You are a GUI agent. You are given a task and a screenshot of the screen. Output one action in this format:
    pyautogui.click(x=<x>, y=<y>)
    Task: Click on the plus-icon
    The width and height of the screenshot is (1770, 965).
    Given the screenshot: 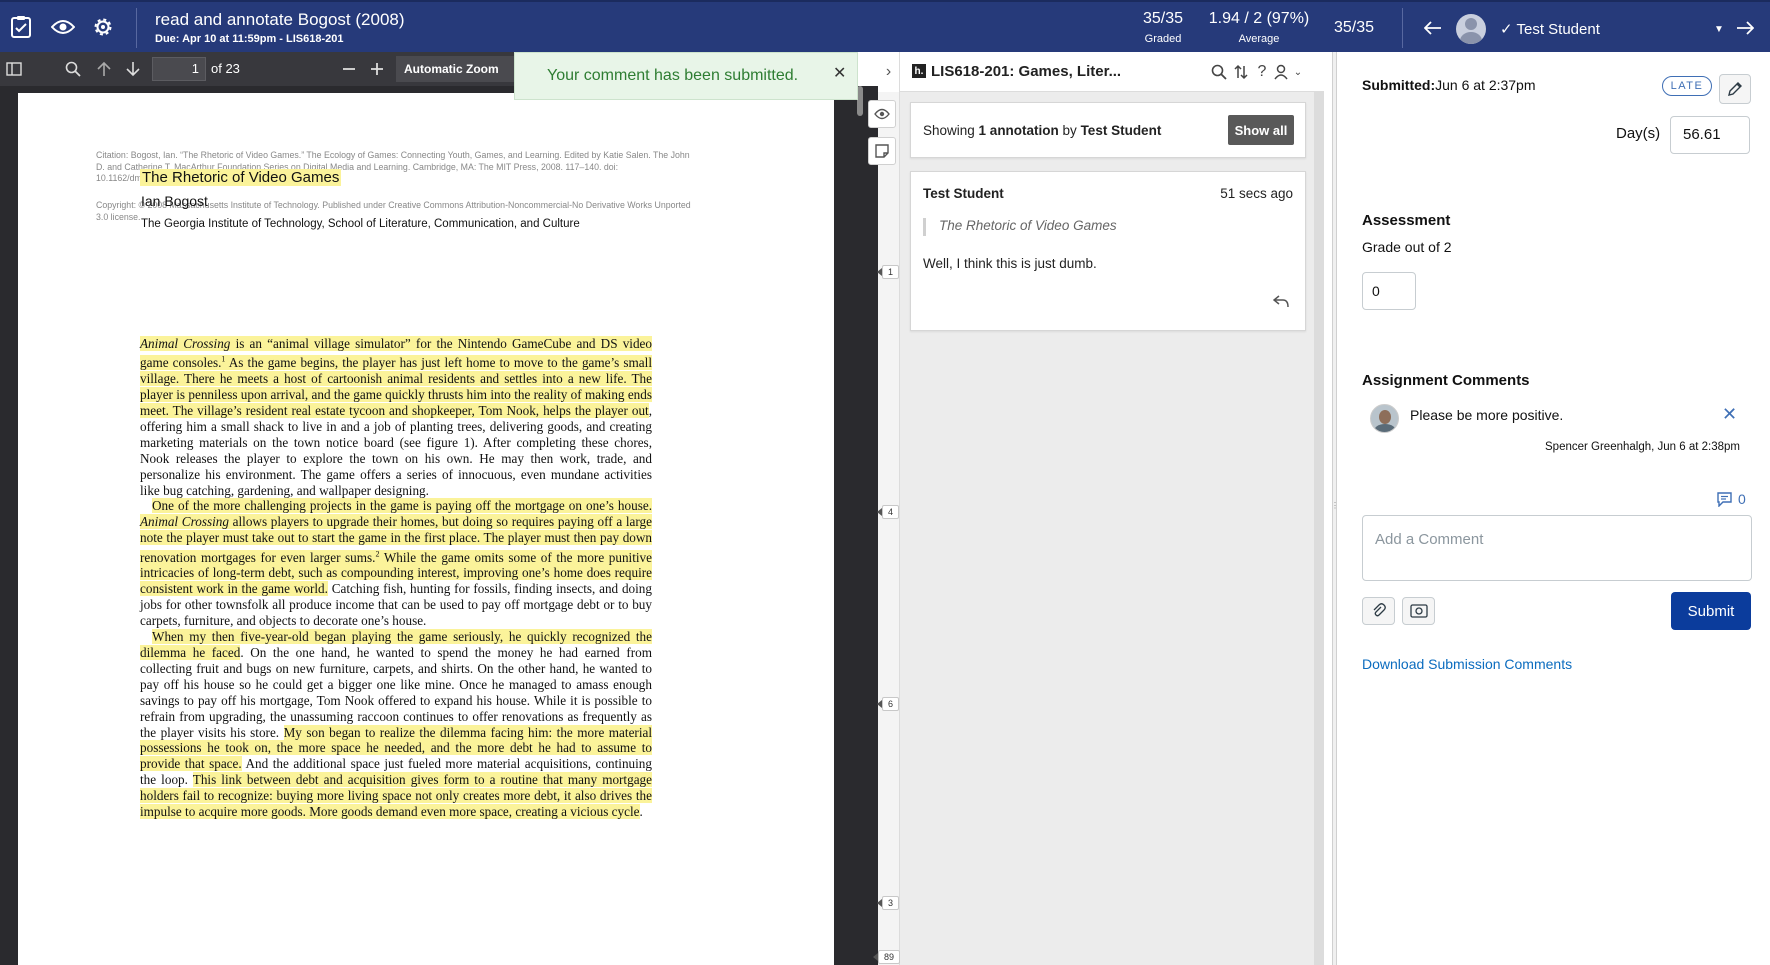 What is the action you would take?
    pyautogui.click(x=377, y=69)
    